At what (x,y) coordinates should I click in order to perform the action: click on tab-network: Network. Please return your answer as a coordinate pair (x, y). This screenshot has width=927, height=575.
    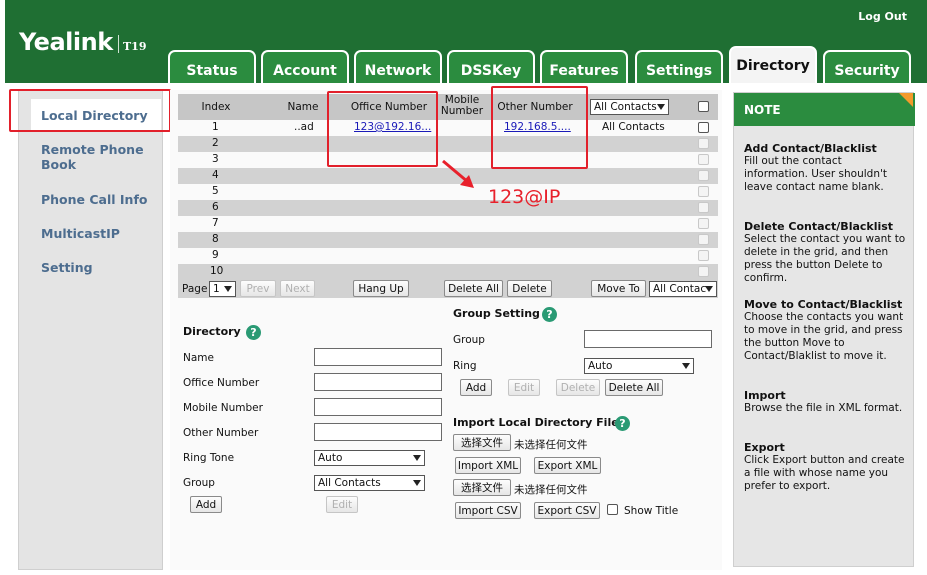
    Looking at the image, I should click on (398, 66).